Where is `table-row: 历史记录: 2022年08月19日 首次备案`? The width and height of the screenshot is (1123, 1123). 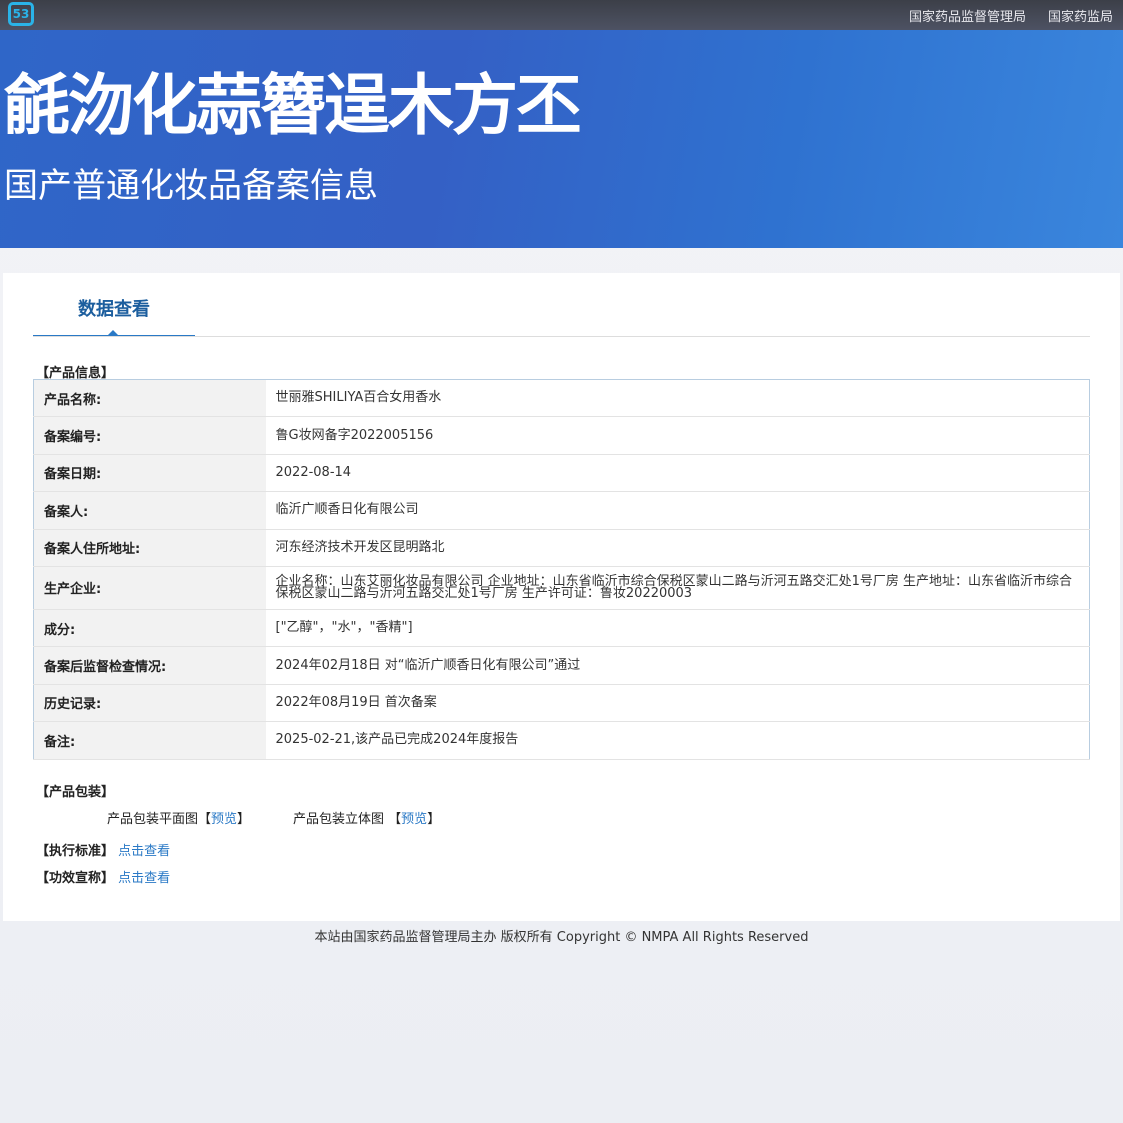
table-row: 历史记录: 2022年08月19日 首次备案 is located at coordinates (561, 703).